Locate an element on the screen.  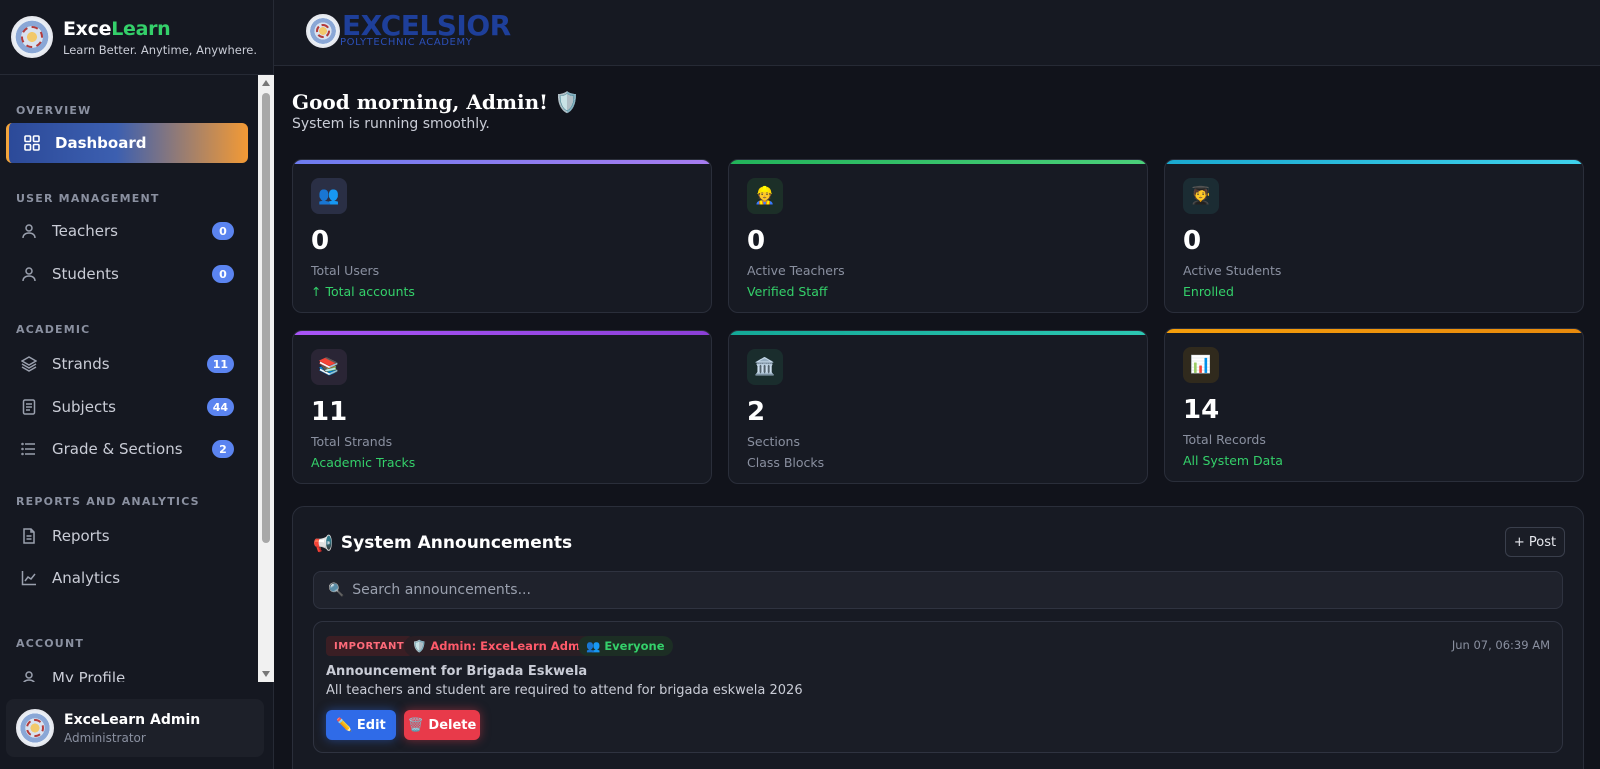
sidebar-item-grade-sections: Grade & Sections 2 is located at coordinates (127, 449).